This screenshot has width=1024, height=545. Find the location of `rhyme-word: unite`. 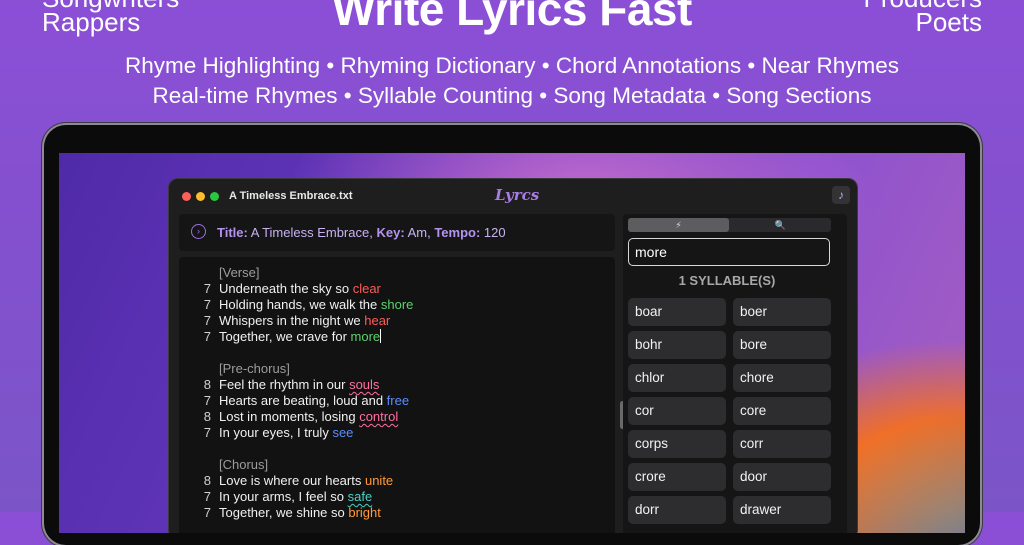

rhyme-word: unite is located at coordinates (379, 480).